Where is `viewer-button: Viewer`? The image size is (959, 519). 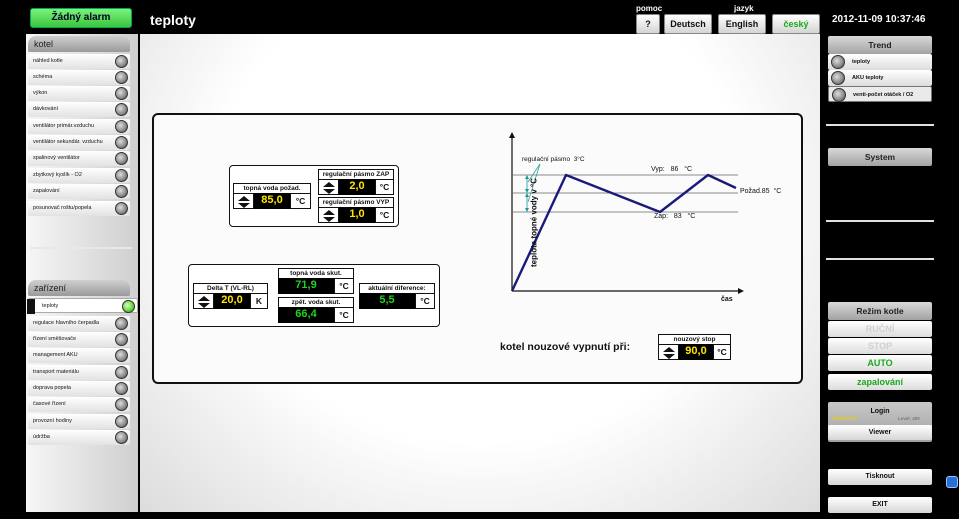 viewer-button: Viewer is located at coordinates (880, 432).